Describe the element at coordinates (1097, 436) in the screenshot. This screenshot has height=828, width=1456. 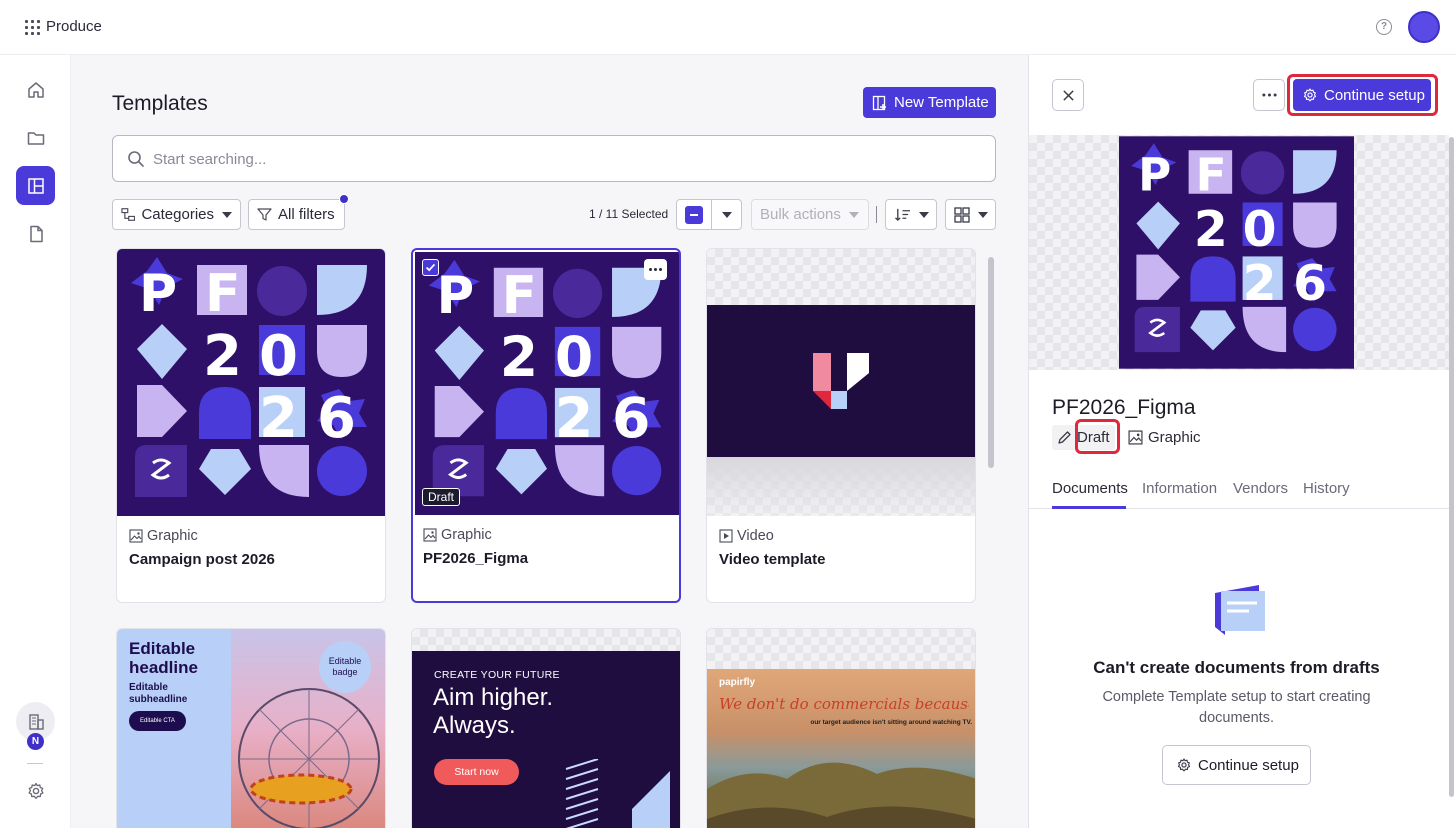
I see `draft-highlight` at that location.